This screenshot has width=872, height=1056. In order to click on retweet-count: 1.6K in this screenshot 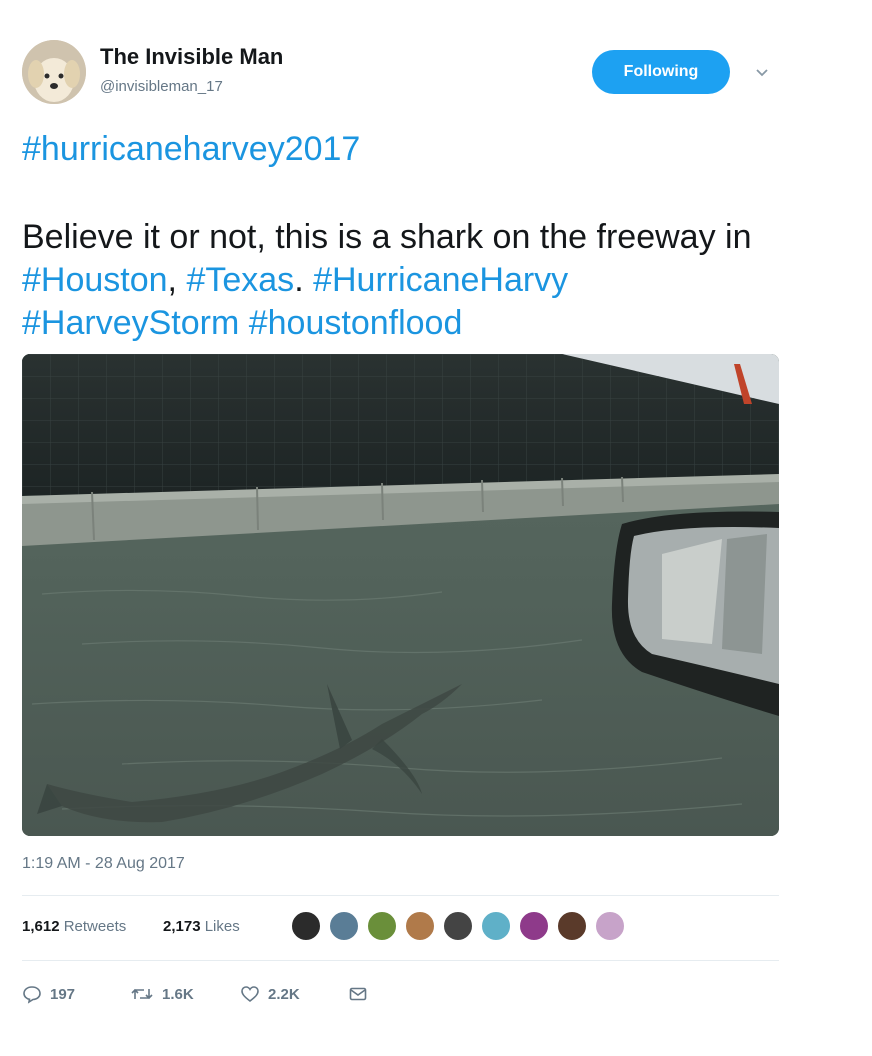, I will do `click(178, 994)`.